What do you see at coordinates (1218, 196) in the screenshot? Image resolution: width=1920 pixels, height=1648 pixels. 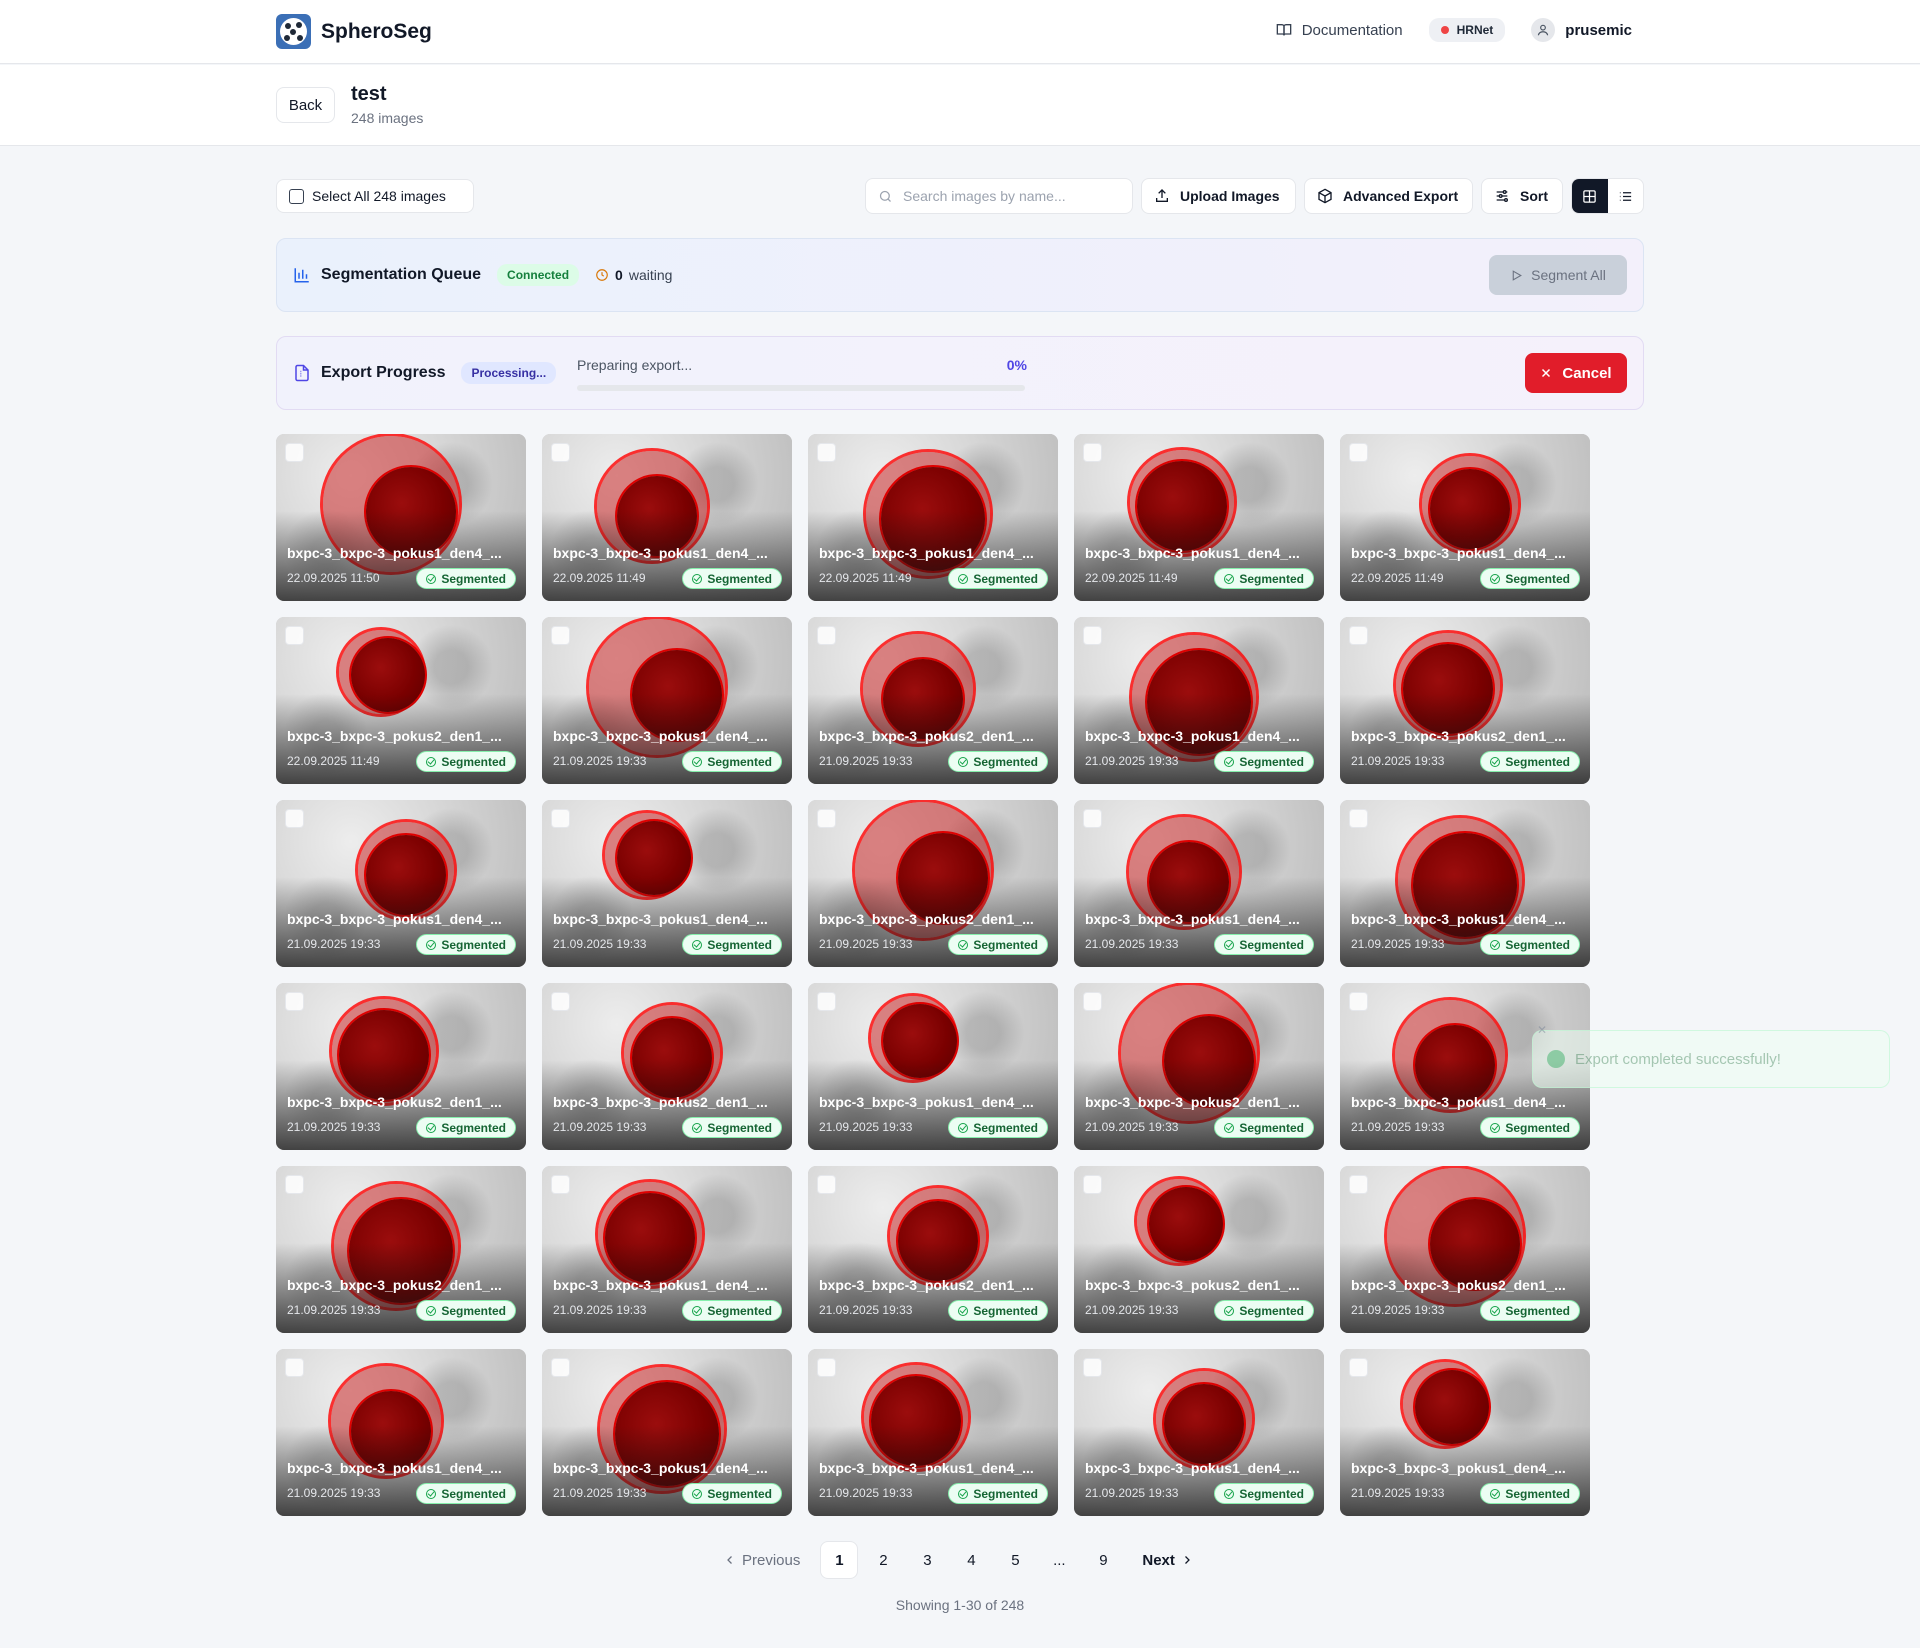 I see `upload-images-button: Upload Images` at bounding box center [1218, 196].